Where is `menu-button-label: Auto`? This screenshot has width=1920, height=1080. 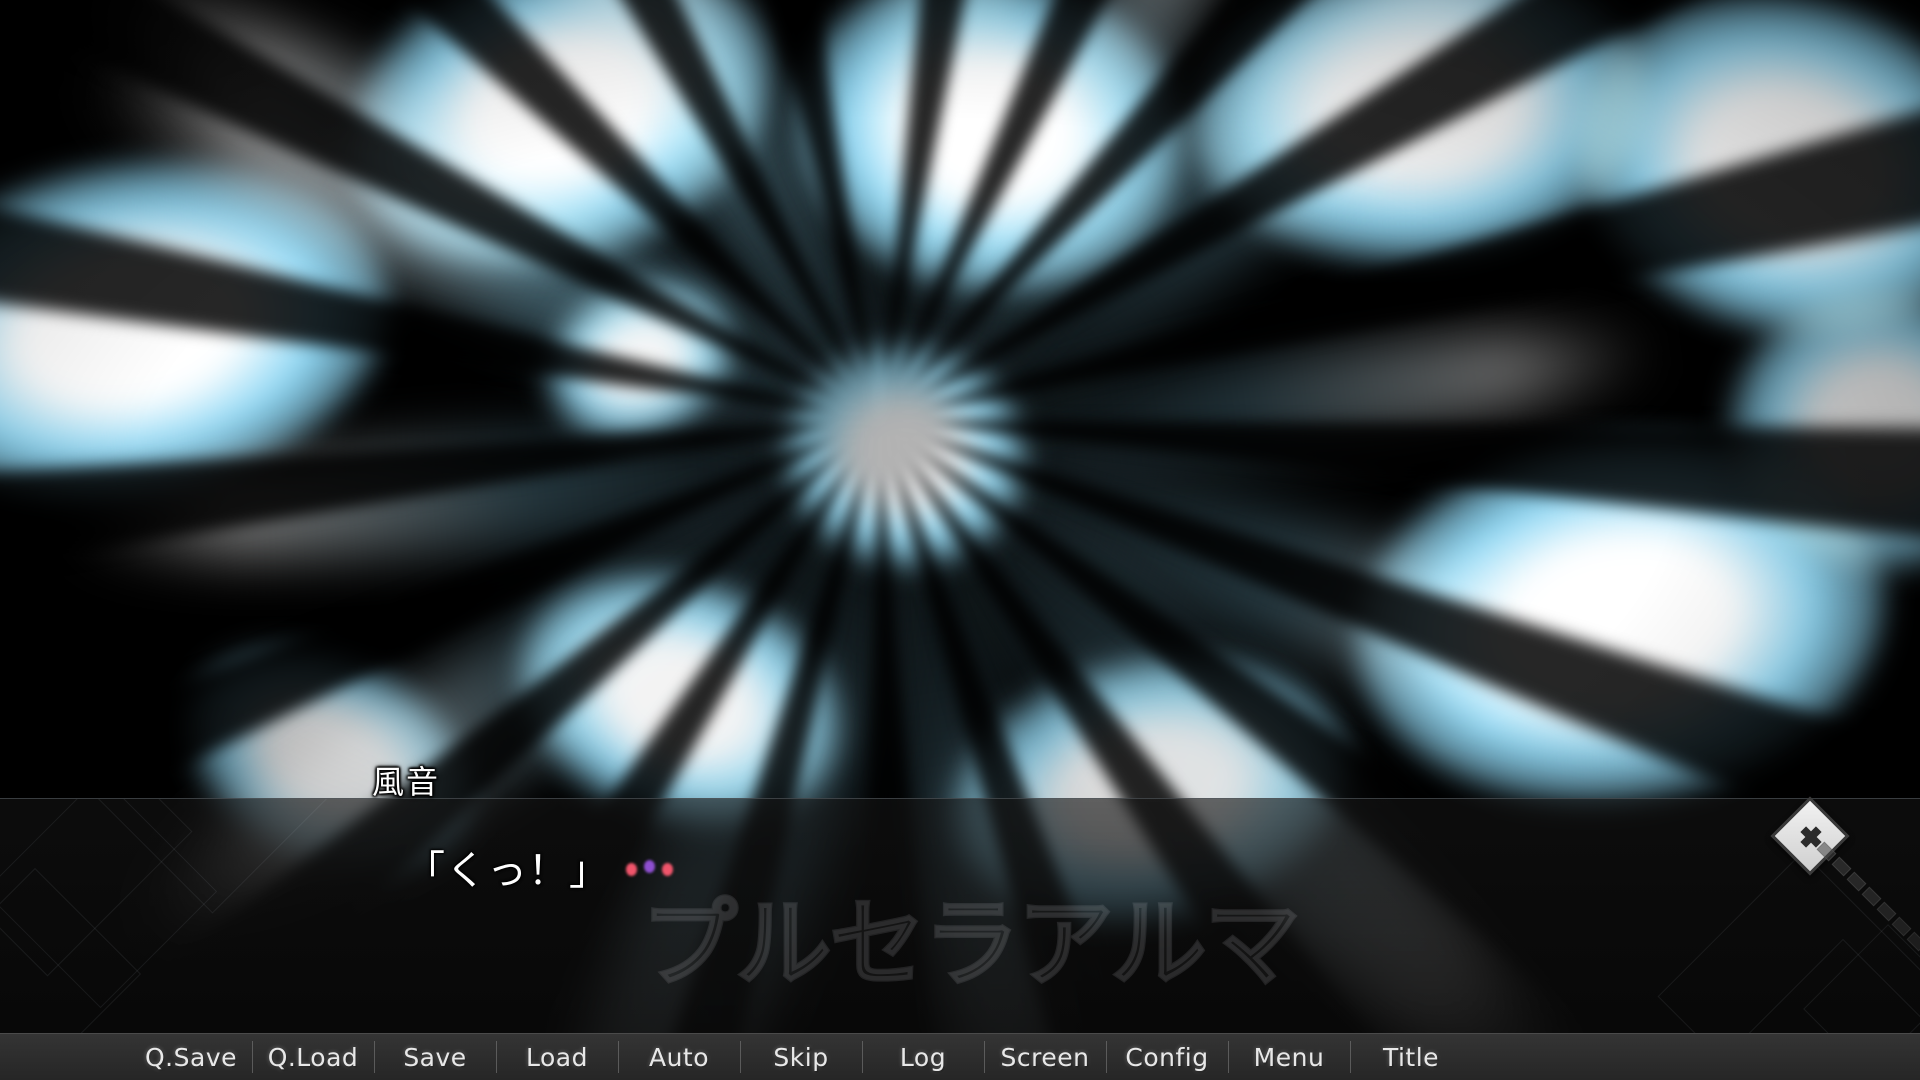
menu-button-label: Auto is located at coordinates (679, 1057).